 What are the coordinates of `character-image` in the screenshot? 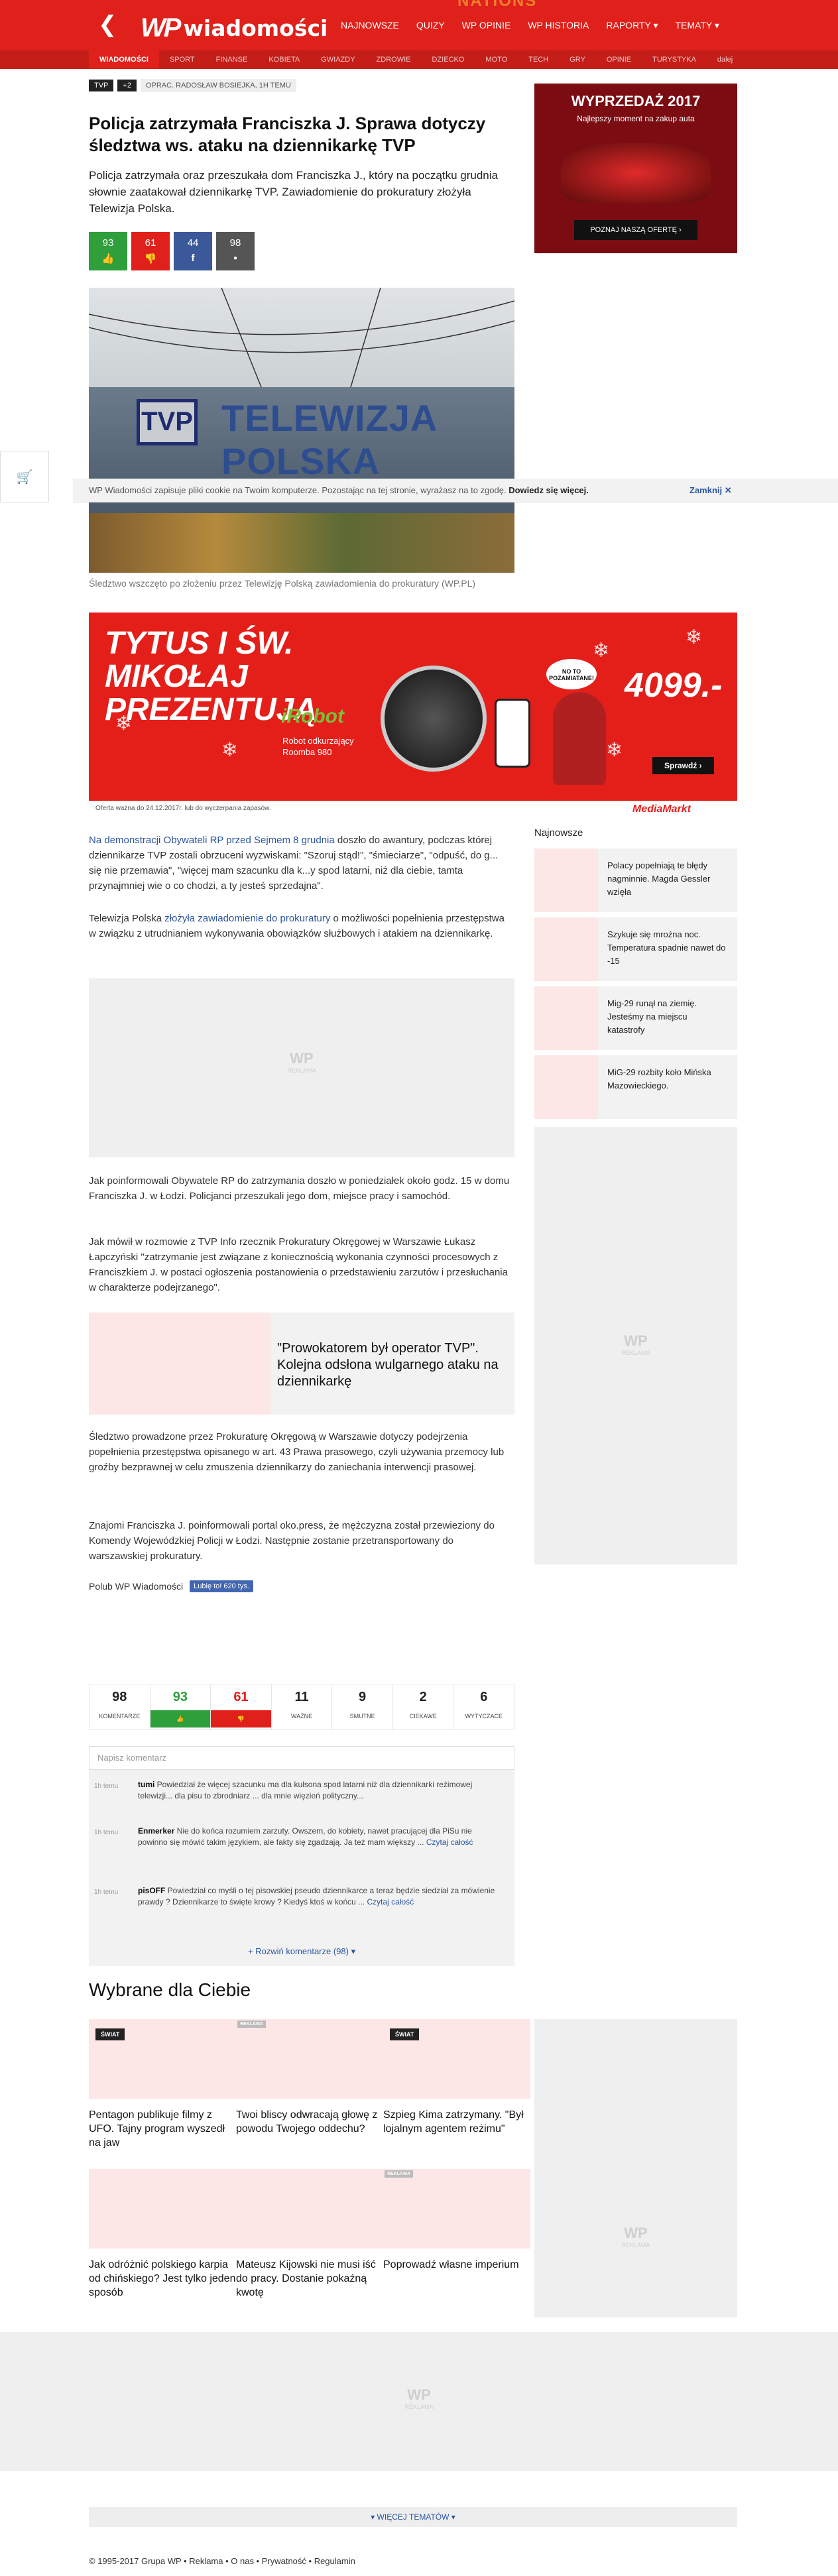 It's located at (579, 738).